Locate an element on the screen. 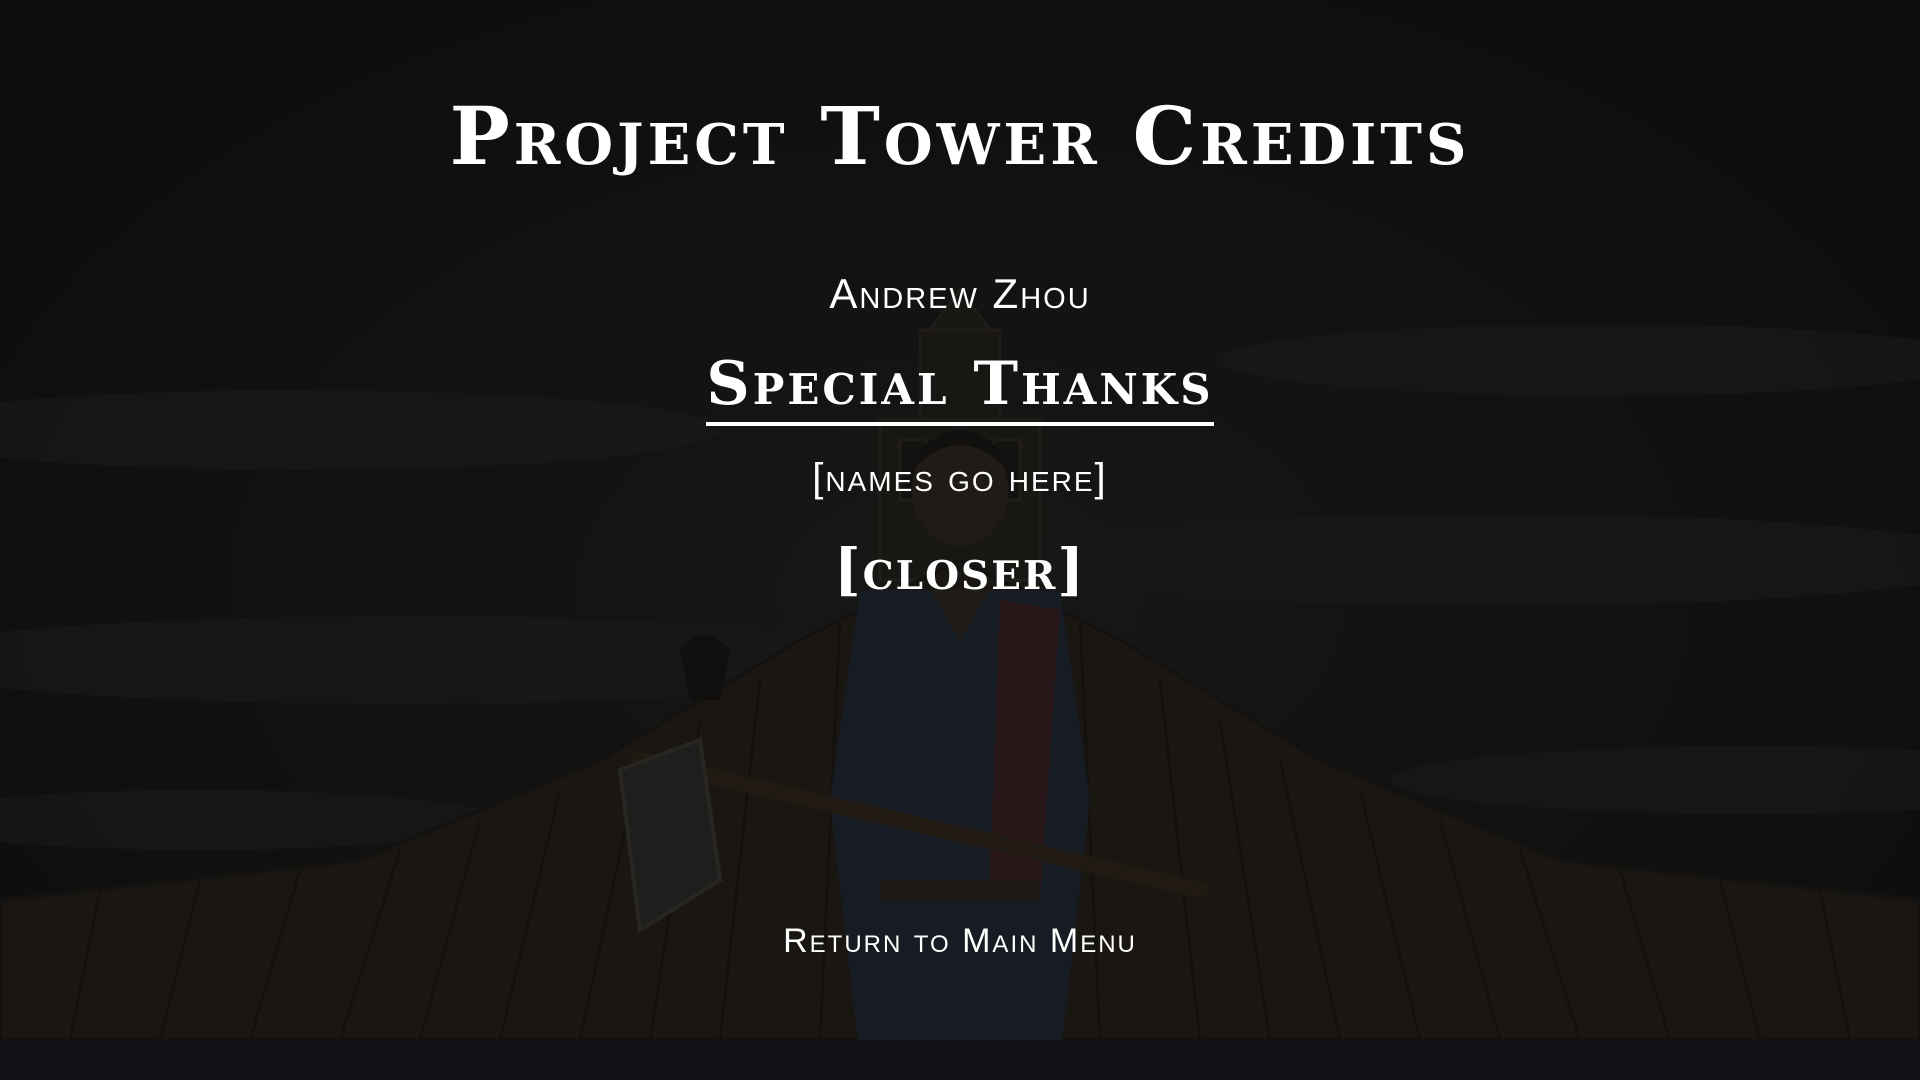  closer-text: [closer] is located at coordinates (960, 570).